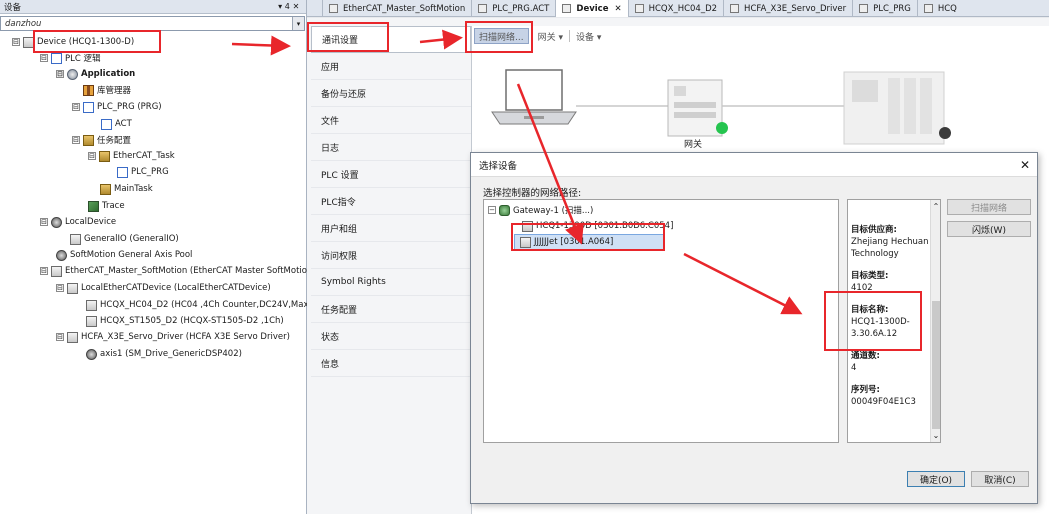 The image size is (1049, 514). Describe the element at coordinates (1000, 479) in the screenshot. I see `cancel-button: 取消(C)` at that location.